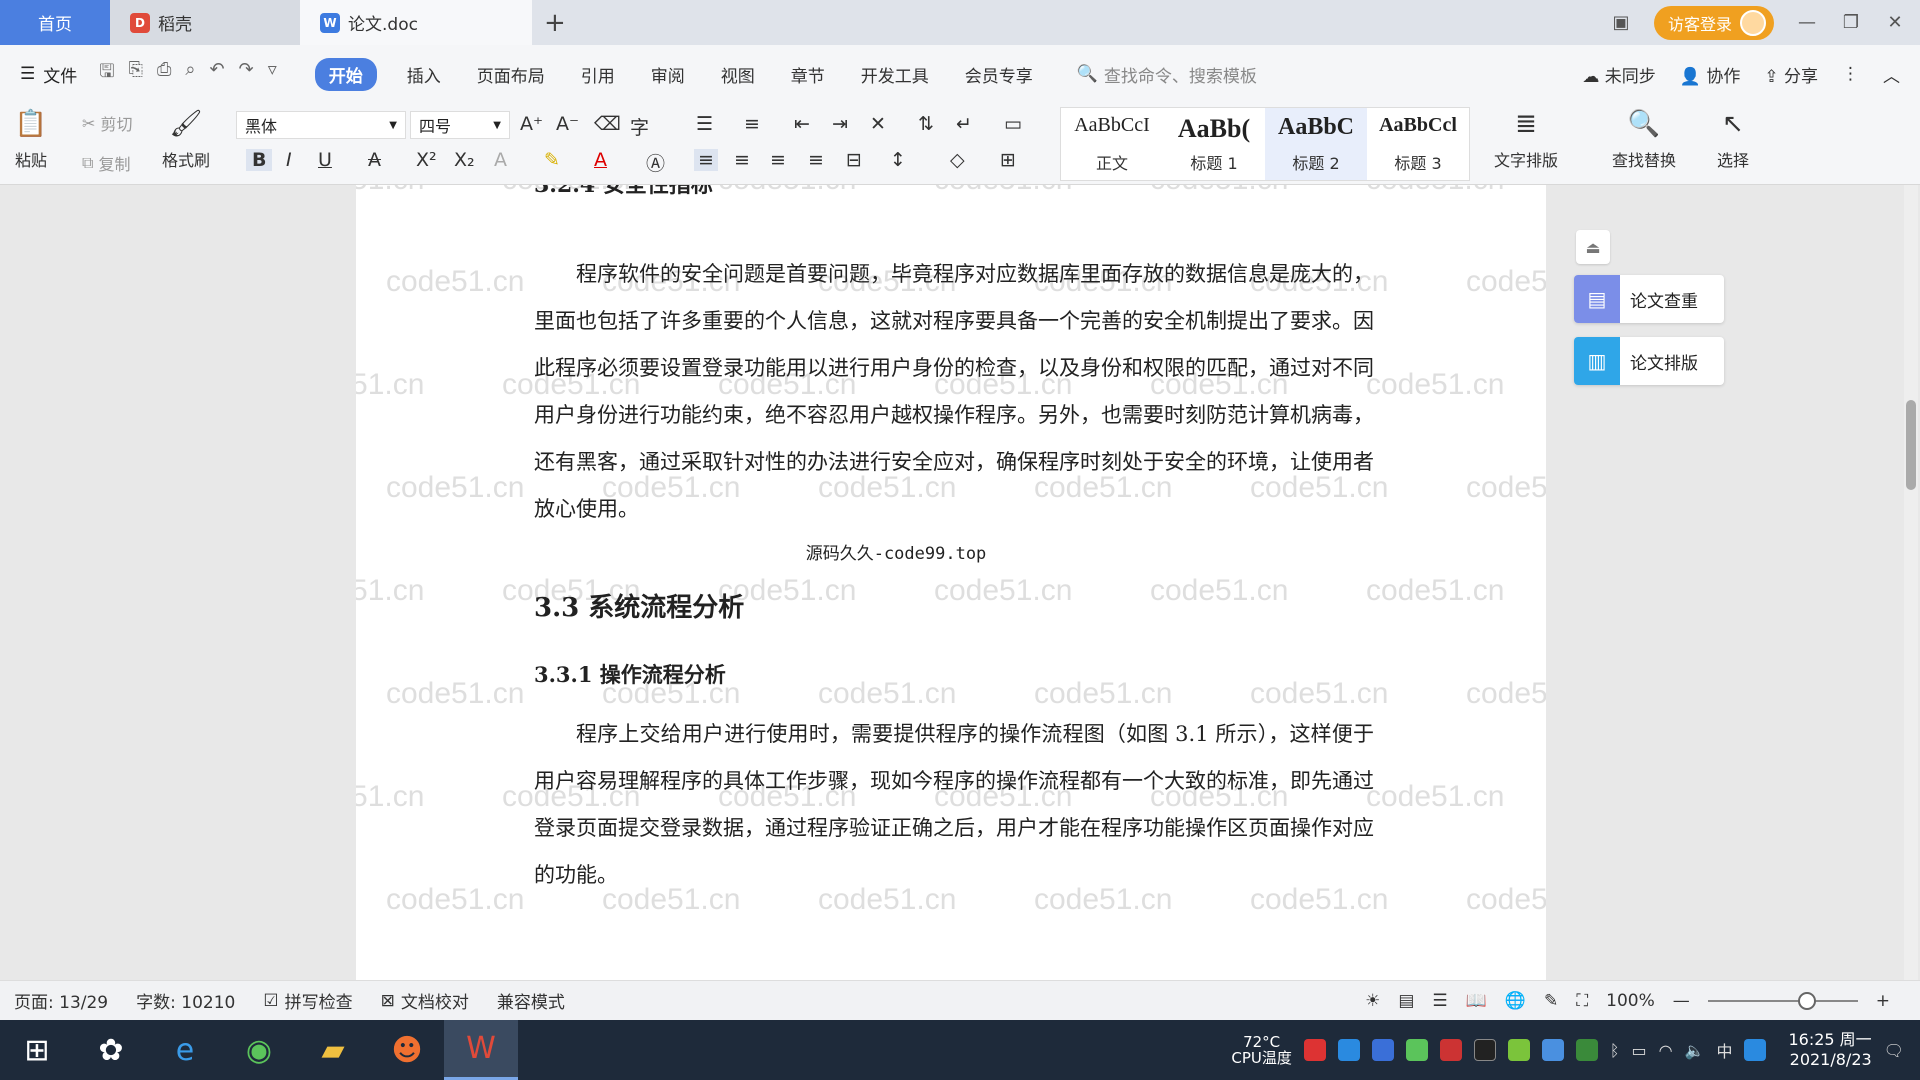 The width and height of the screenshot is (1920, 1080). What do you see at coordinates (37, 1050) in the screenshot?
I see `windows-start-icon: ⊞` at bounding box center [37, 1050].